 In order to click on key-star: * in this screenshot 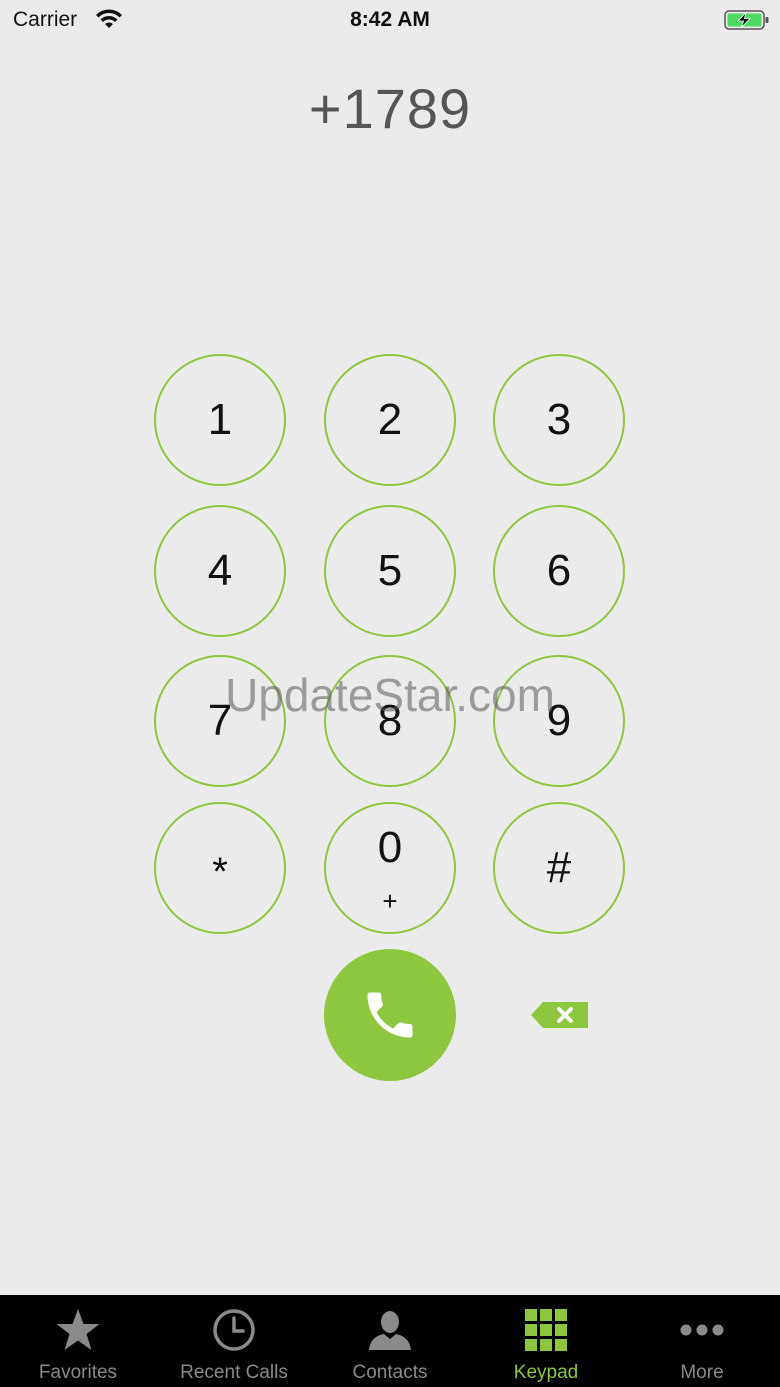, I will do `click(220, 868)`.